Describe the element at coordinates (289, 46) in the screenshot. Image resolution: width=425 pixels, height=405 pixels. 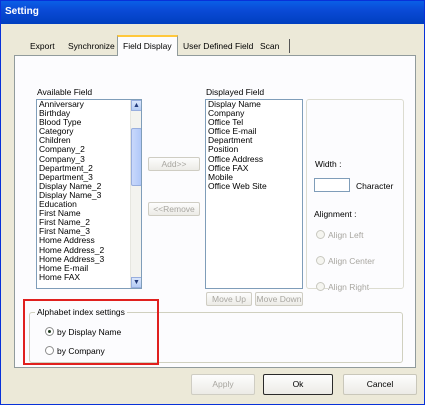
I see `tab-separator` at that location.